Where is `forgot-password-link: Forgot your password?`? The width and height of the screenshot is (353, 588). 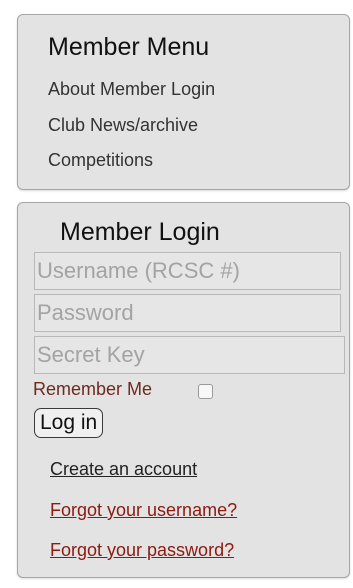 forgot-password-link: Forgot your password? is located at coordinates (142, 550).